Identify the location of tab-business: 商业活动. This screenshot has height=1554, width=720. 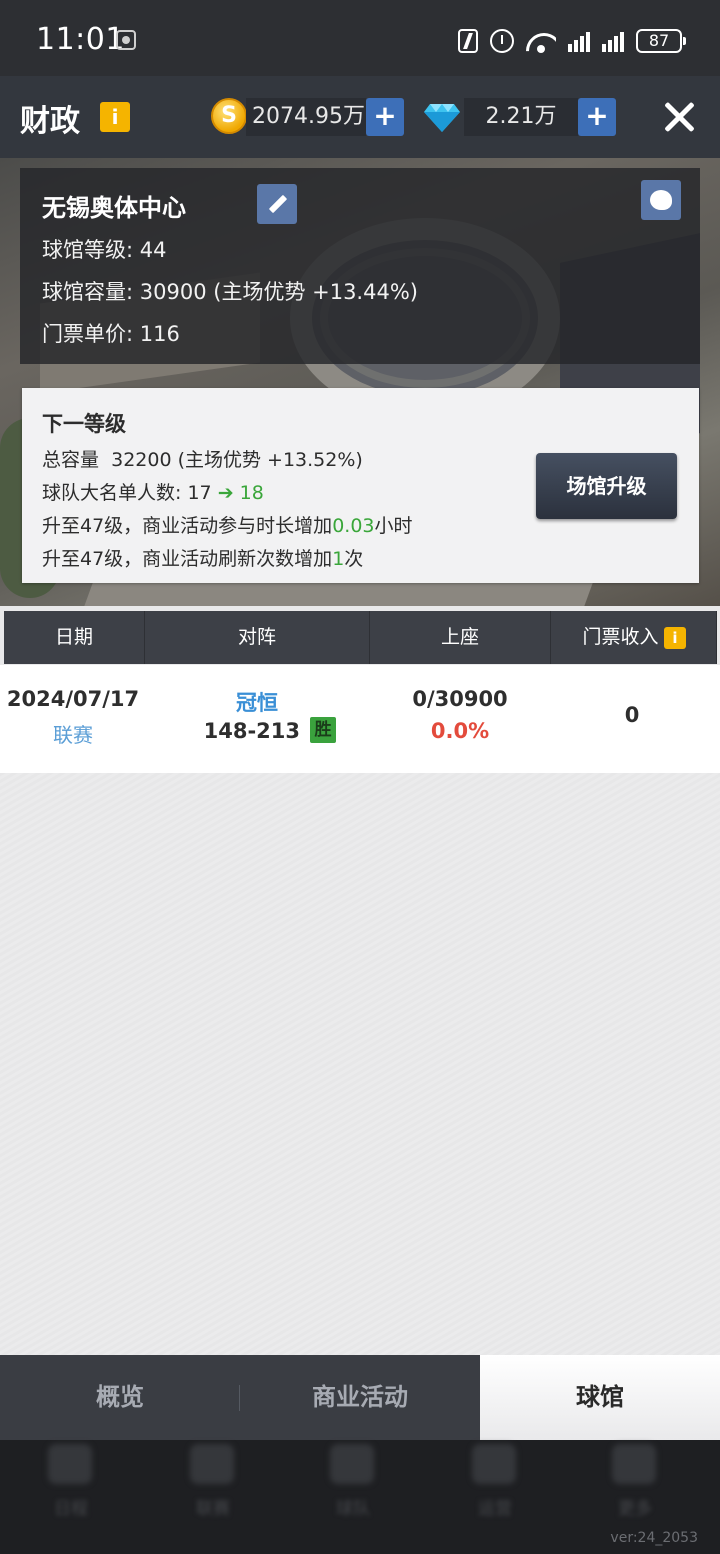
(360, 1397).